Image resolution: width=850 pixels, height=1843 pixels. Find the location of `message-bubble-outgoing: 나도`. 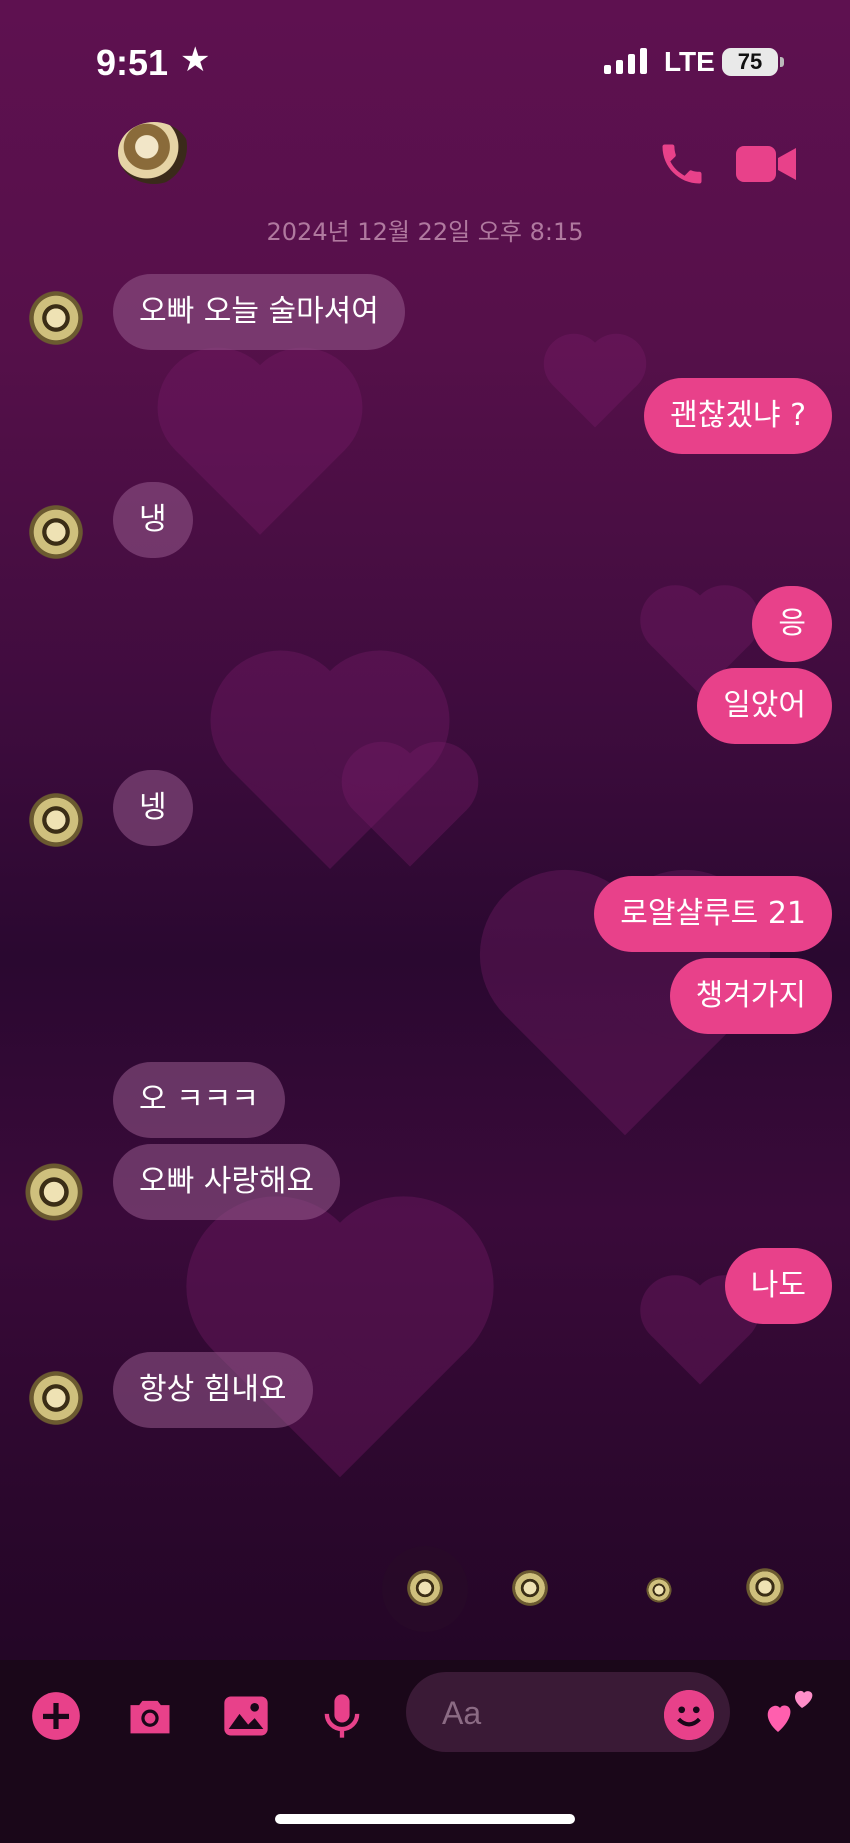

message-bubble-outgoing: 나도 is located at coordinates (778, 1286).